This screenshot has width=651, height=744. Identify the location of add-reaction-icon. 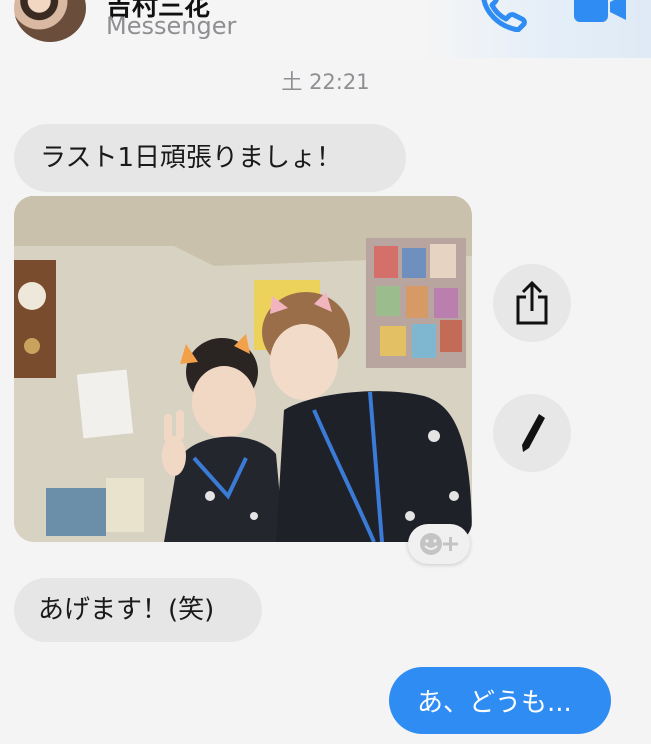
(439, 544).